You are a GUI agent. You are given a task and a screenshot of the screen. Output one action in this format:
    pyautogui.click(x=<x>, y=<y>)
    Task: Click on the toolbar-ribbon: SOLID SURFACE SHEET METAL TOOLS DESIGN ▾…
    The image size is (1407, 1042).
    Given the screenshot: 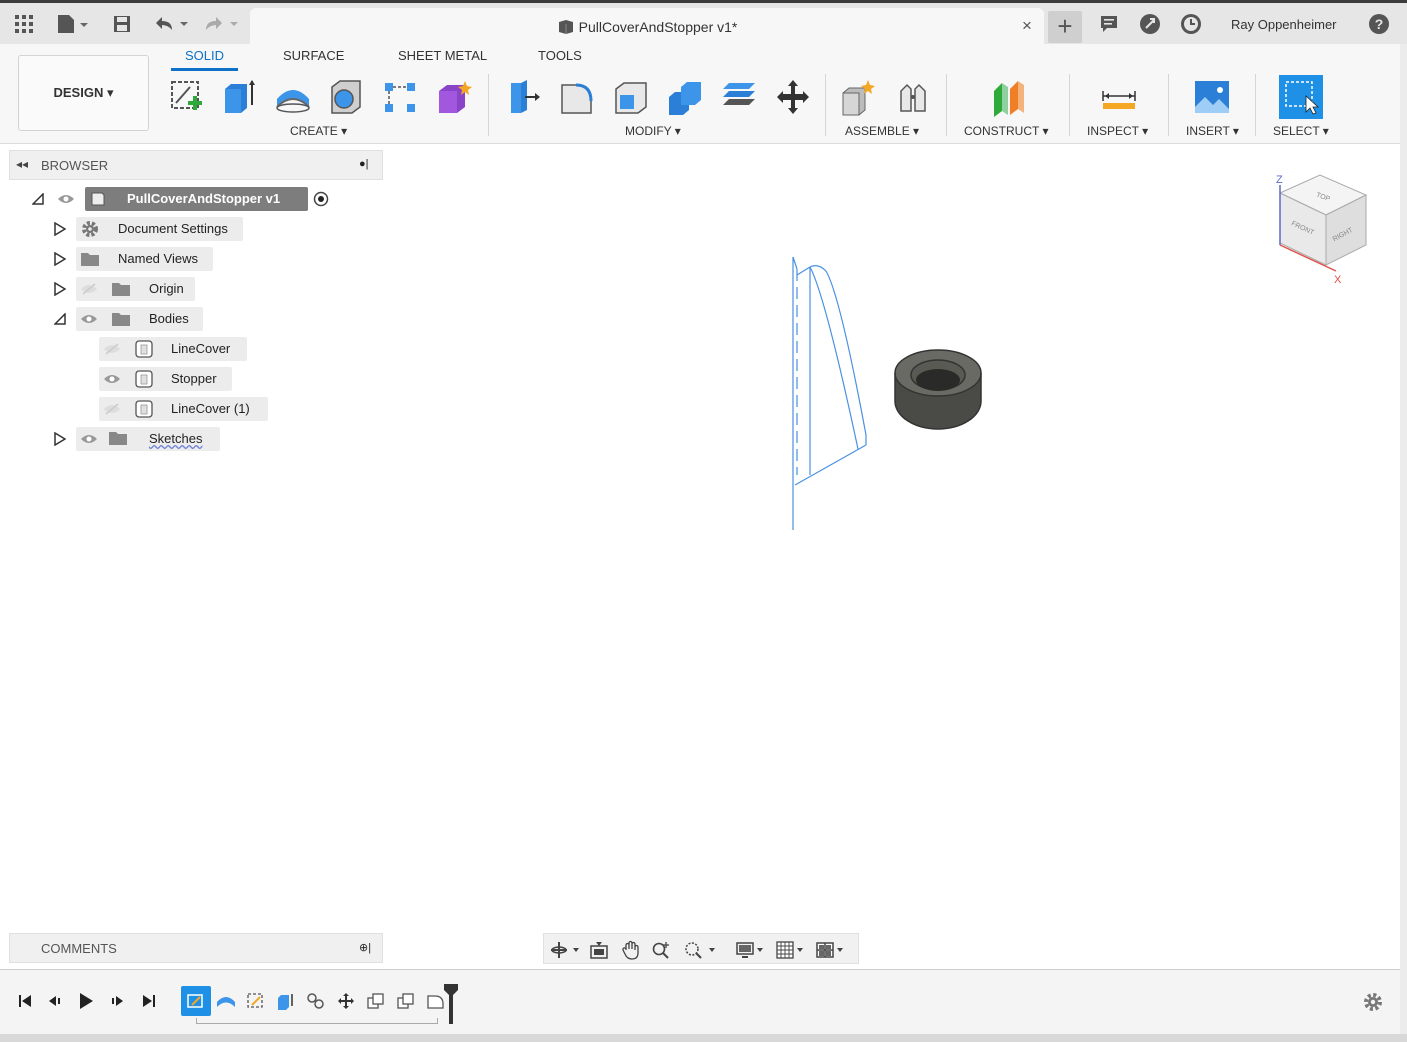 What is the action you would take?
    pyautogui.click(x=703, y=94)
    